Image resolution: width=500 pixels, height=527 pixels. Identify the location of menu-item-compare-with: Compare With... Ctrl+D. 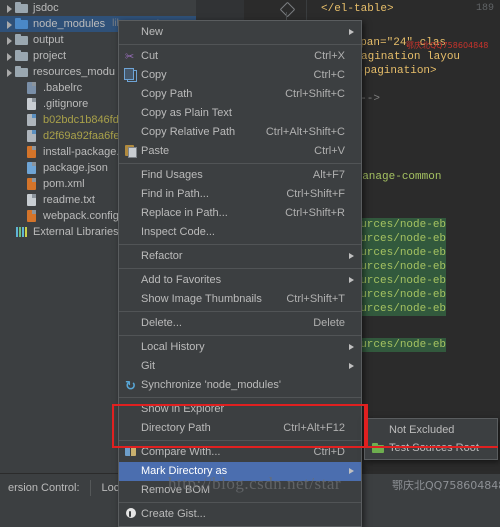
(240, 452).